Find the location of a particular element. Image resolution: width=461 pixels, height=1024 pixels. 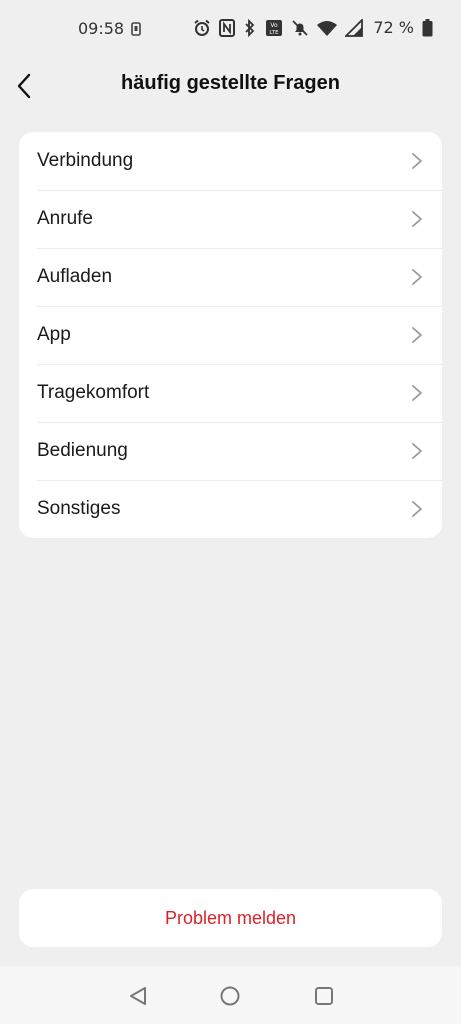

faq-item-aufladen: Aufladen is located at coordinates (230, 277).